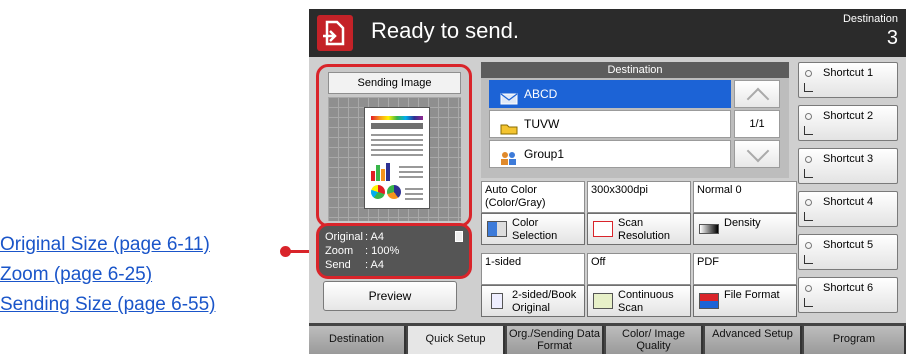  I want to click on file-format-key: PDF File Format, so click(745, 287).